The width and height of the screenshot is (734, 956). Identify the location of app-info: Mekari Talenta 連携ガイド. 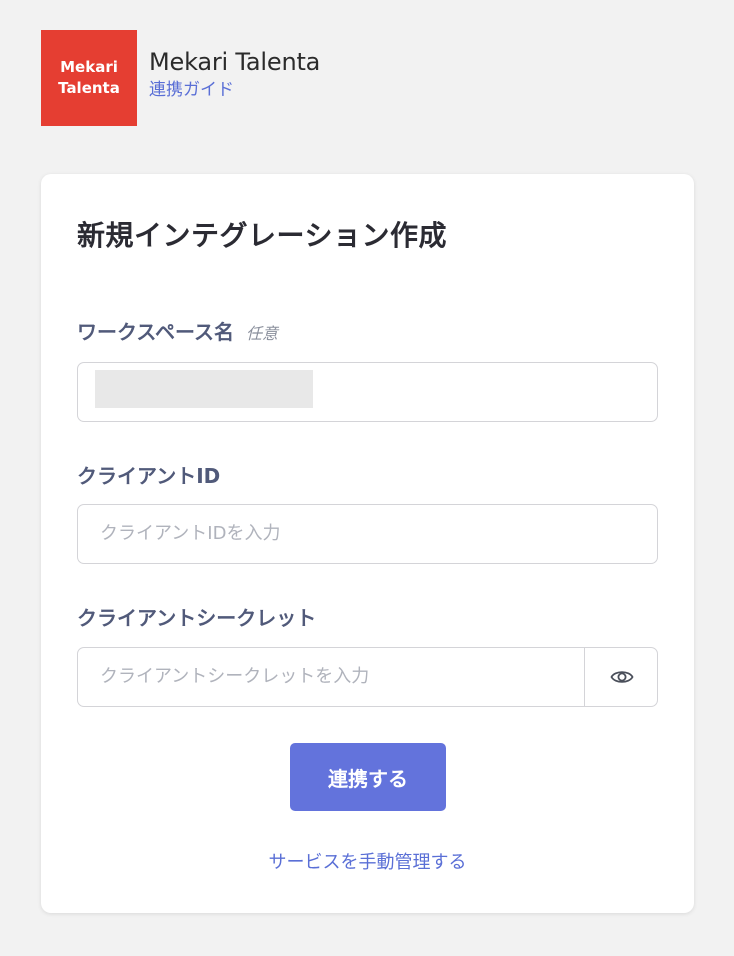
(234, 65).